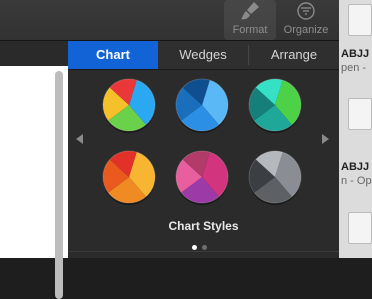  I want to click on file-label-1: ABJJ pen -, so click(356, 61).